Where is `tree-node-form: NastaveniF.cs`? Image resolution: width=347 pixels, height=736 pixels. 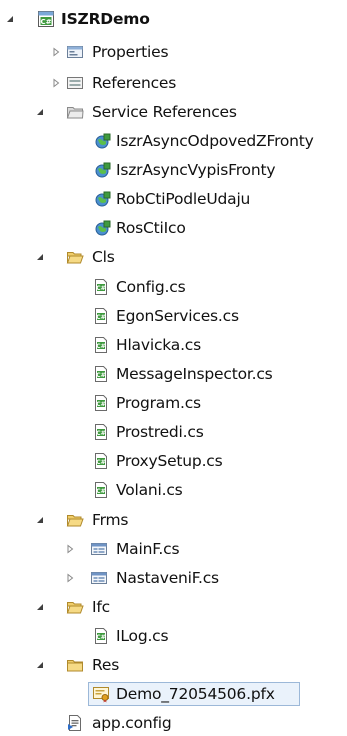 tree-node-form: NastaveniF.cs is located at coordinates (173, 578).